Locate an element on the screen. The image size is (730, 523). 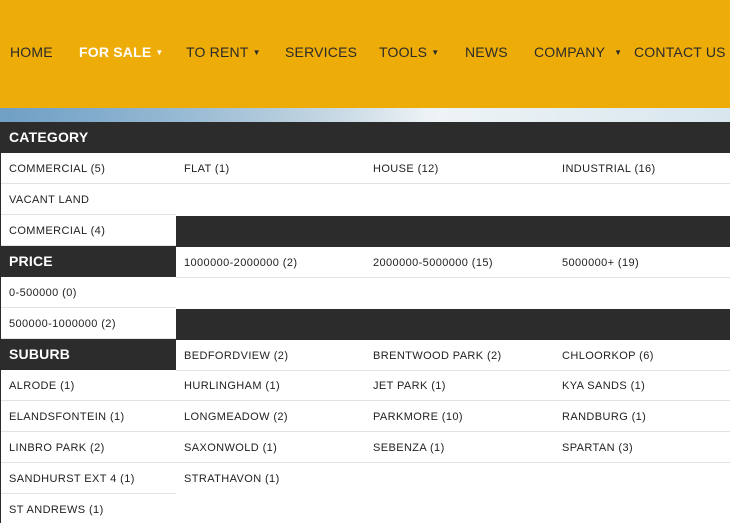
nav-news: NEWS is located at coordinates (486, 52).